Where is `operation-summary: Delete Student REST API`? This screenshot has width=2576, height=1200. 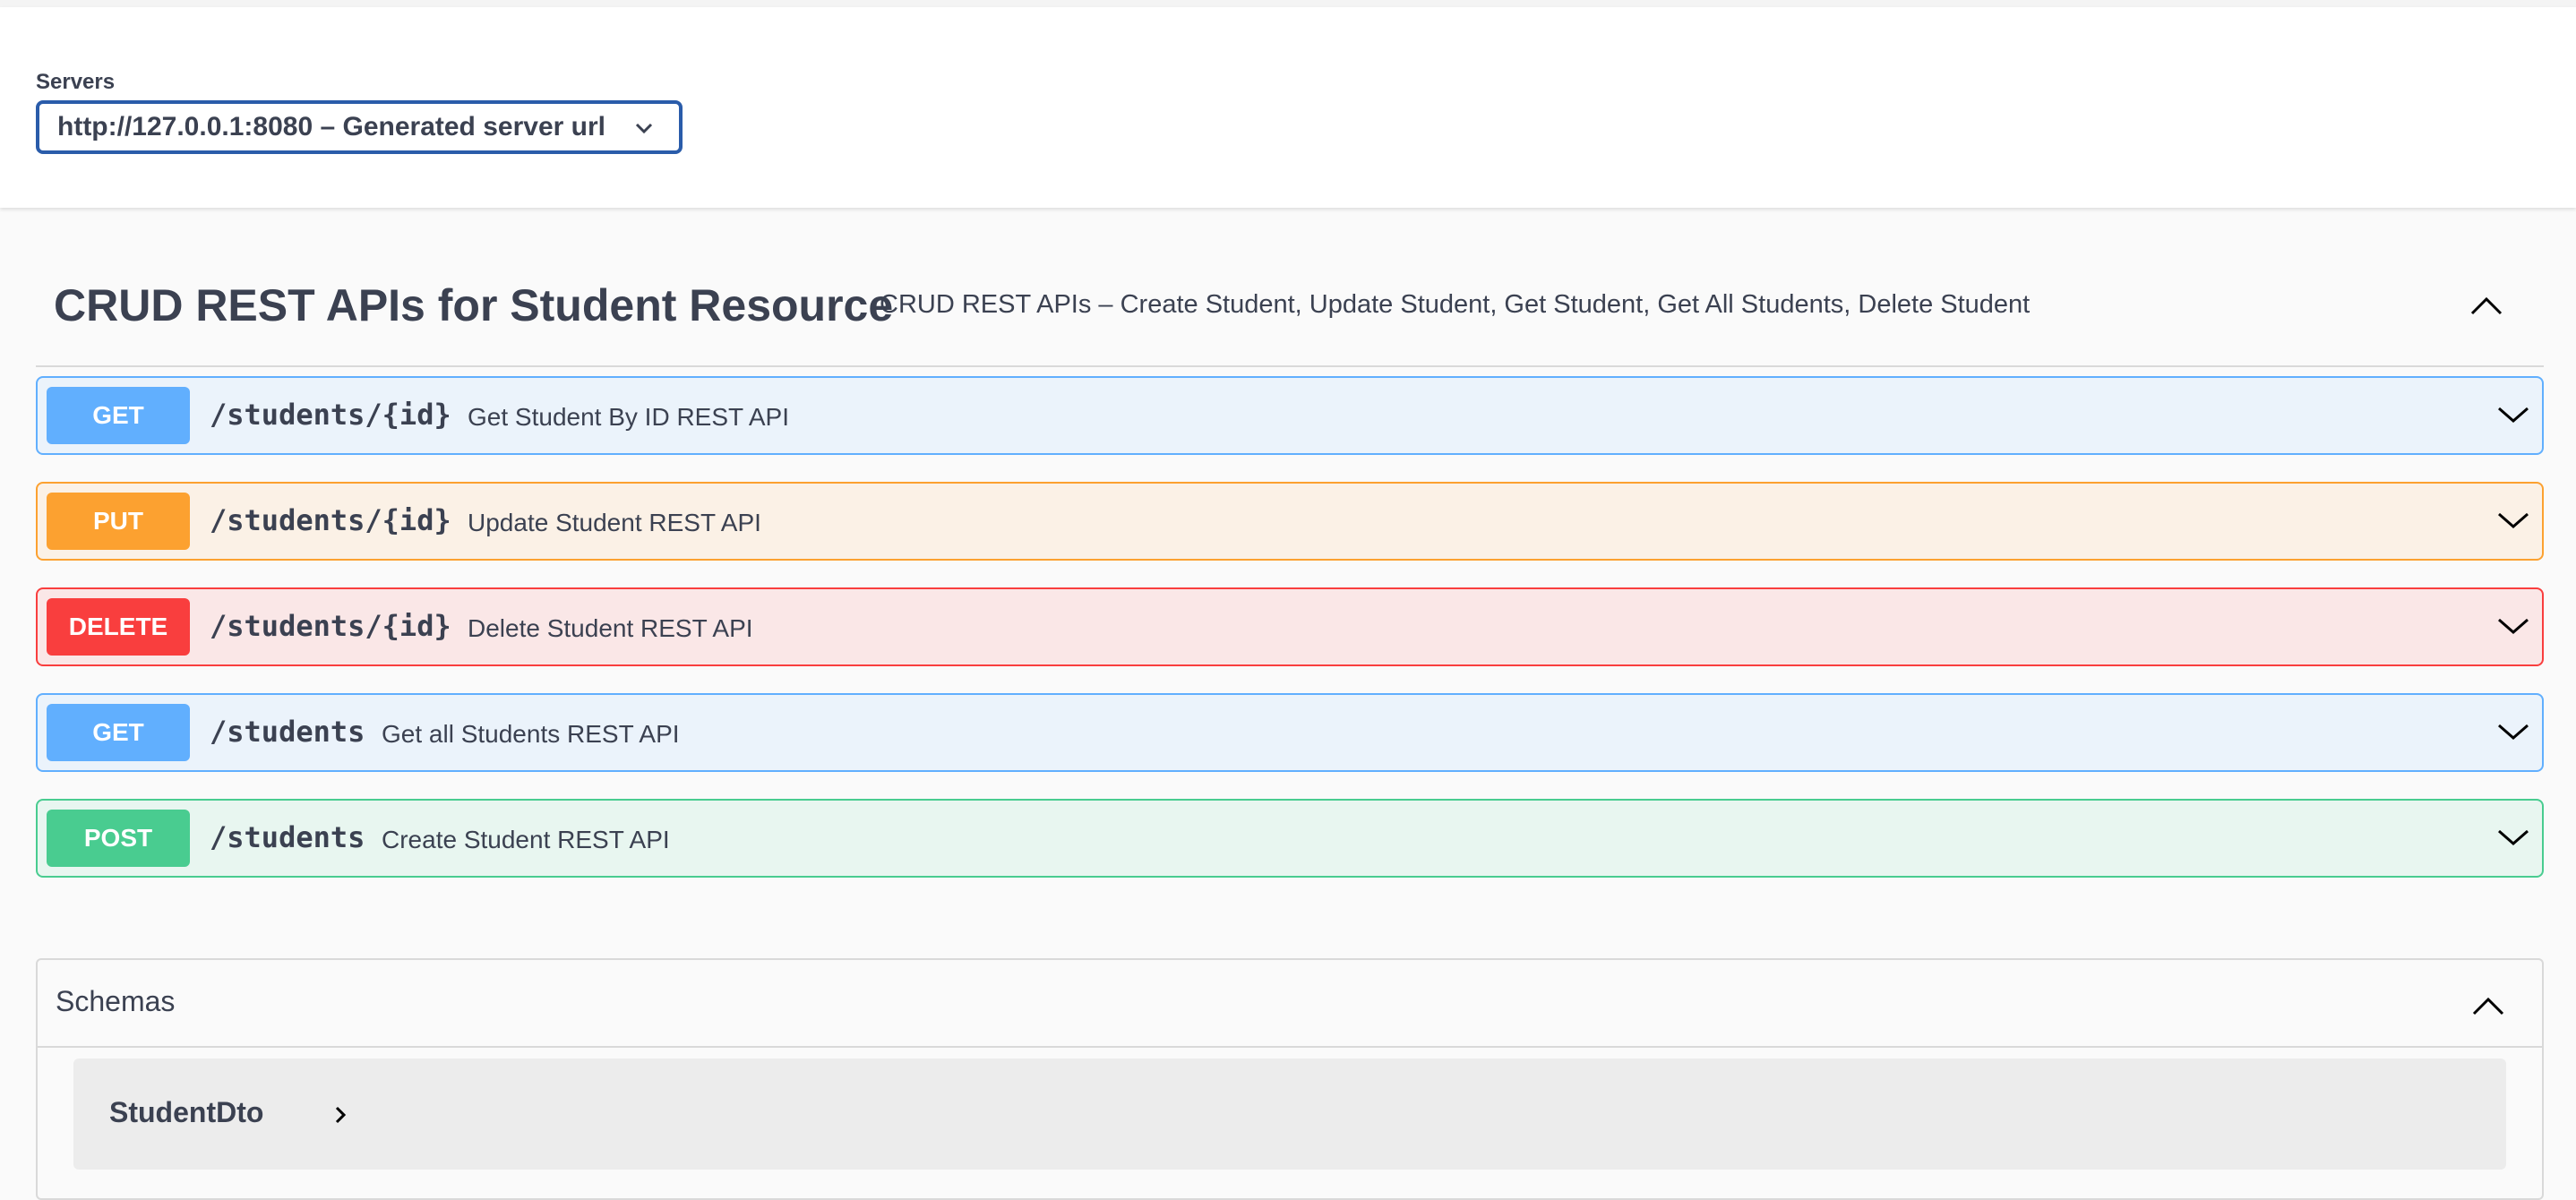
operation-summary: Delete Student REST API is located at coordinates (610, 628).